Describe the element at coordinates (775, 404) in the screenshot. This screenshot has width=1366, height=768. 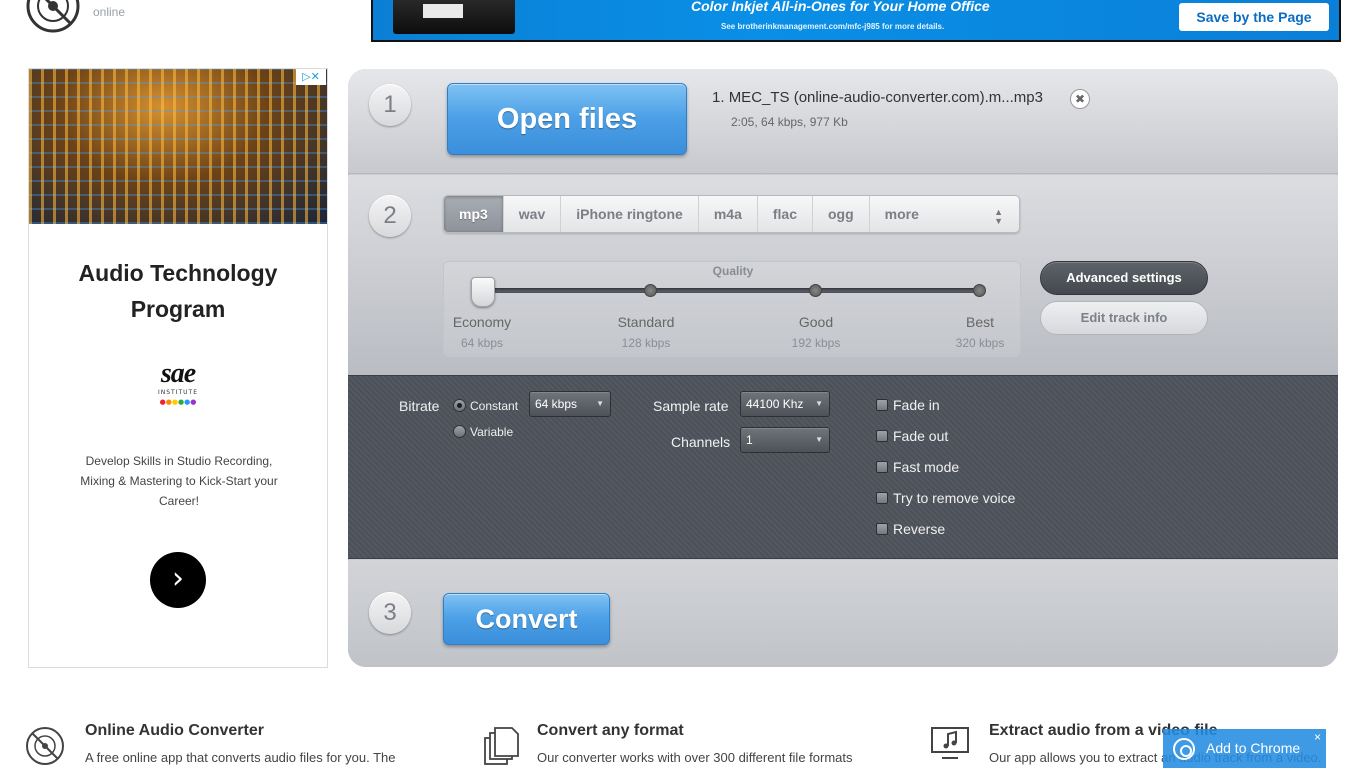
I see `sample-rate-value: 44100 Khz` at that location.